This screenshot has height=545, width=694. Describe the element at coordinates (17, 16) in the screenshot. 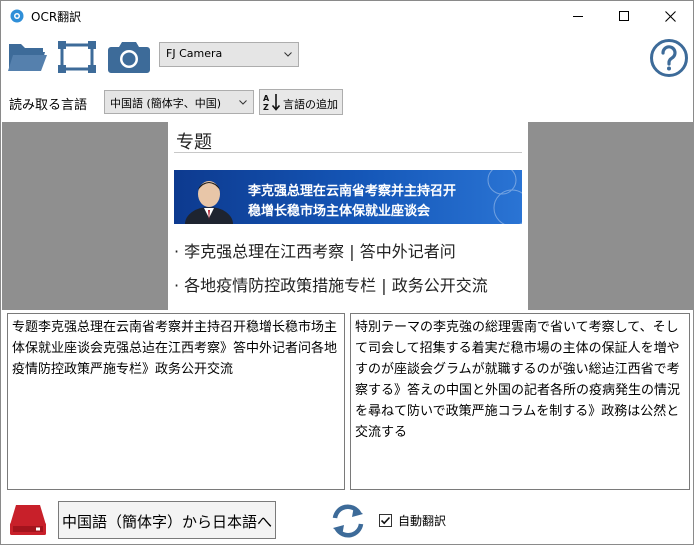

I see `app-icon` at that location.